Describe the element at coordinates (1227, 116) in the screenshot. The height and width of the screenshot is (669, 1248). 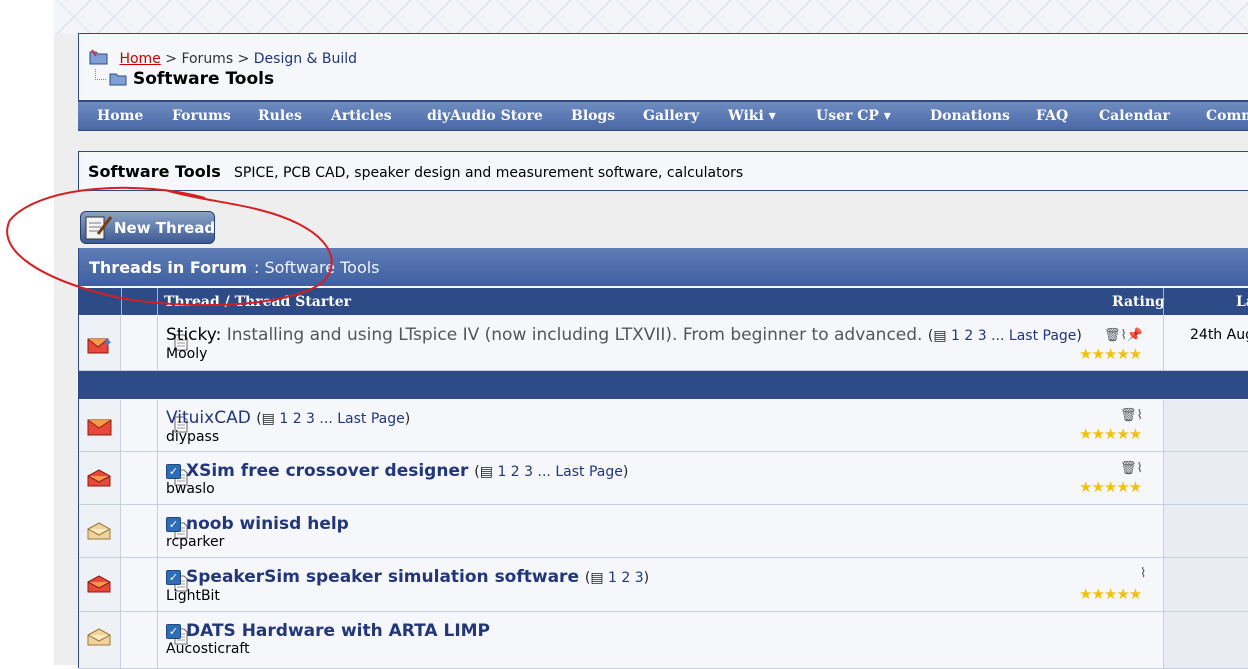
I see `nav-community: Comm` at that location.